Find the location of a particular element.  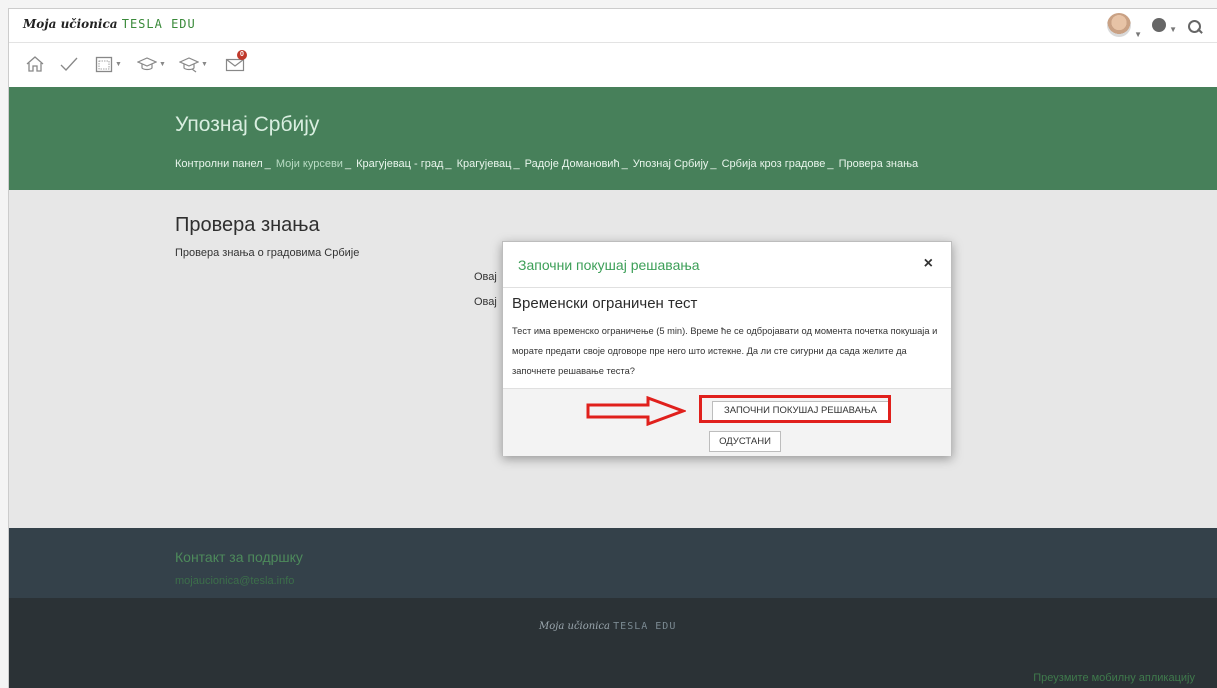

user-controls: ▼ ▼ is located at coordinates (1155, 26).